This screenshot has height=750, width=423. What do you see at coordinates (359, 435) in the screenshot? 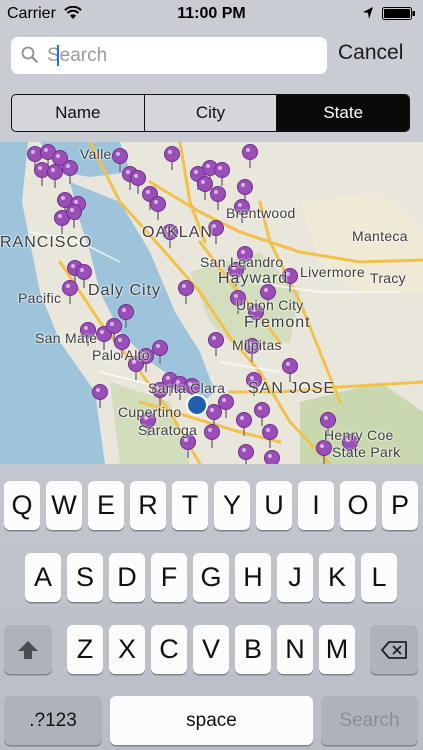
I see `map-label-henry-coe: Henry Coe` at bounding box center [359, 435].